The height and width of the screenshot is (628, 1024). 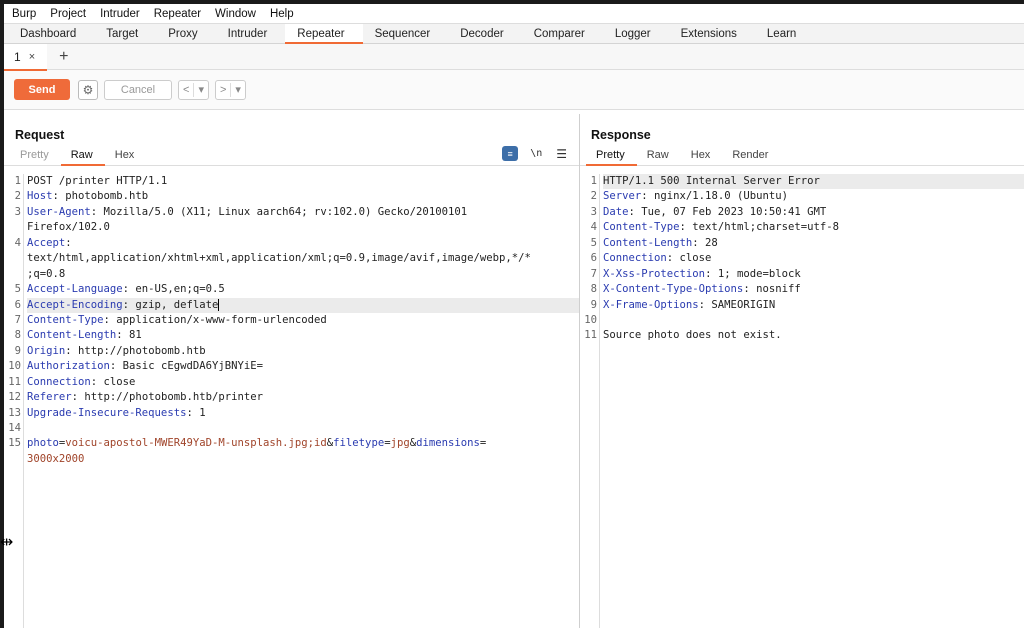 What do you see at coordinates (593, 211) in the screenshot?
I see `line-number: 3` at bounding box center [593, 211].